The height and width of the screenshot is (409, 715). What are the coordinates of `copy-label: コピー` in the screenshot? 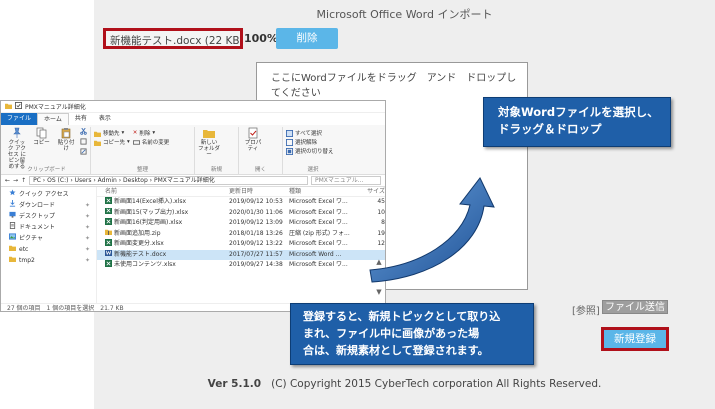 It's located at (41, 143).